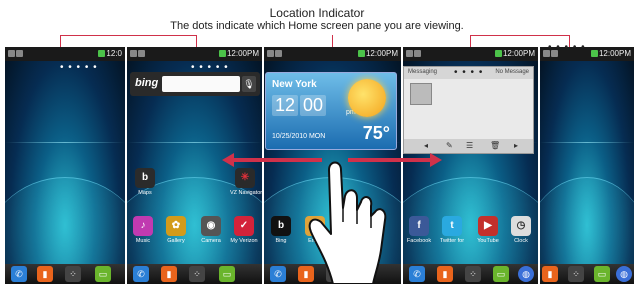 The height and width of the screenshot is (284, 634). Describe the element at coordinates (495, 145) in the screenshot. I see `delete-icon: 🗑` at that location.